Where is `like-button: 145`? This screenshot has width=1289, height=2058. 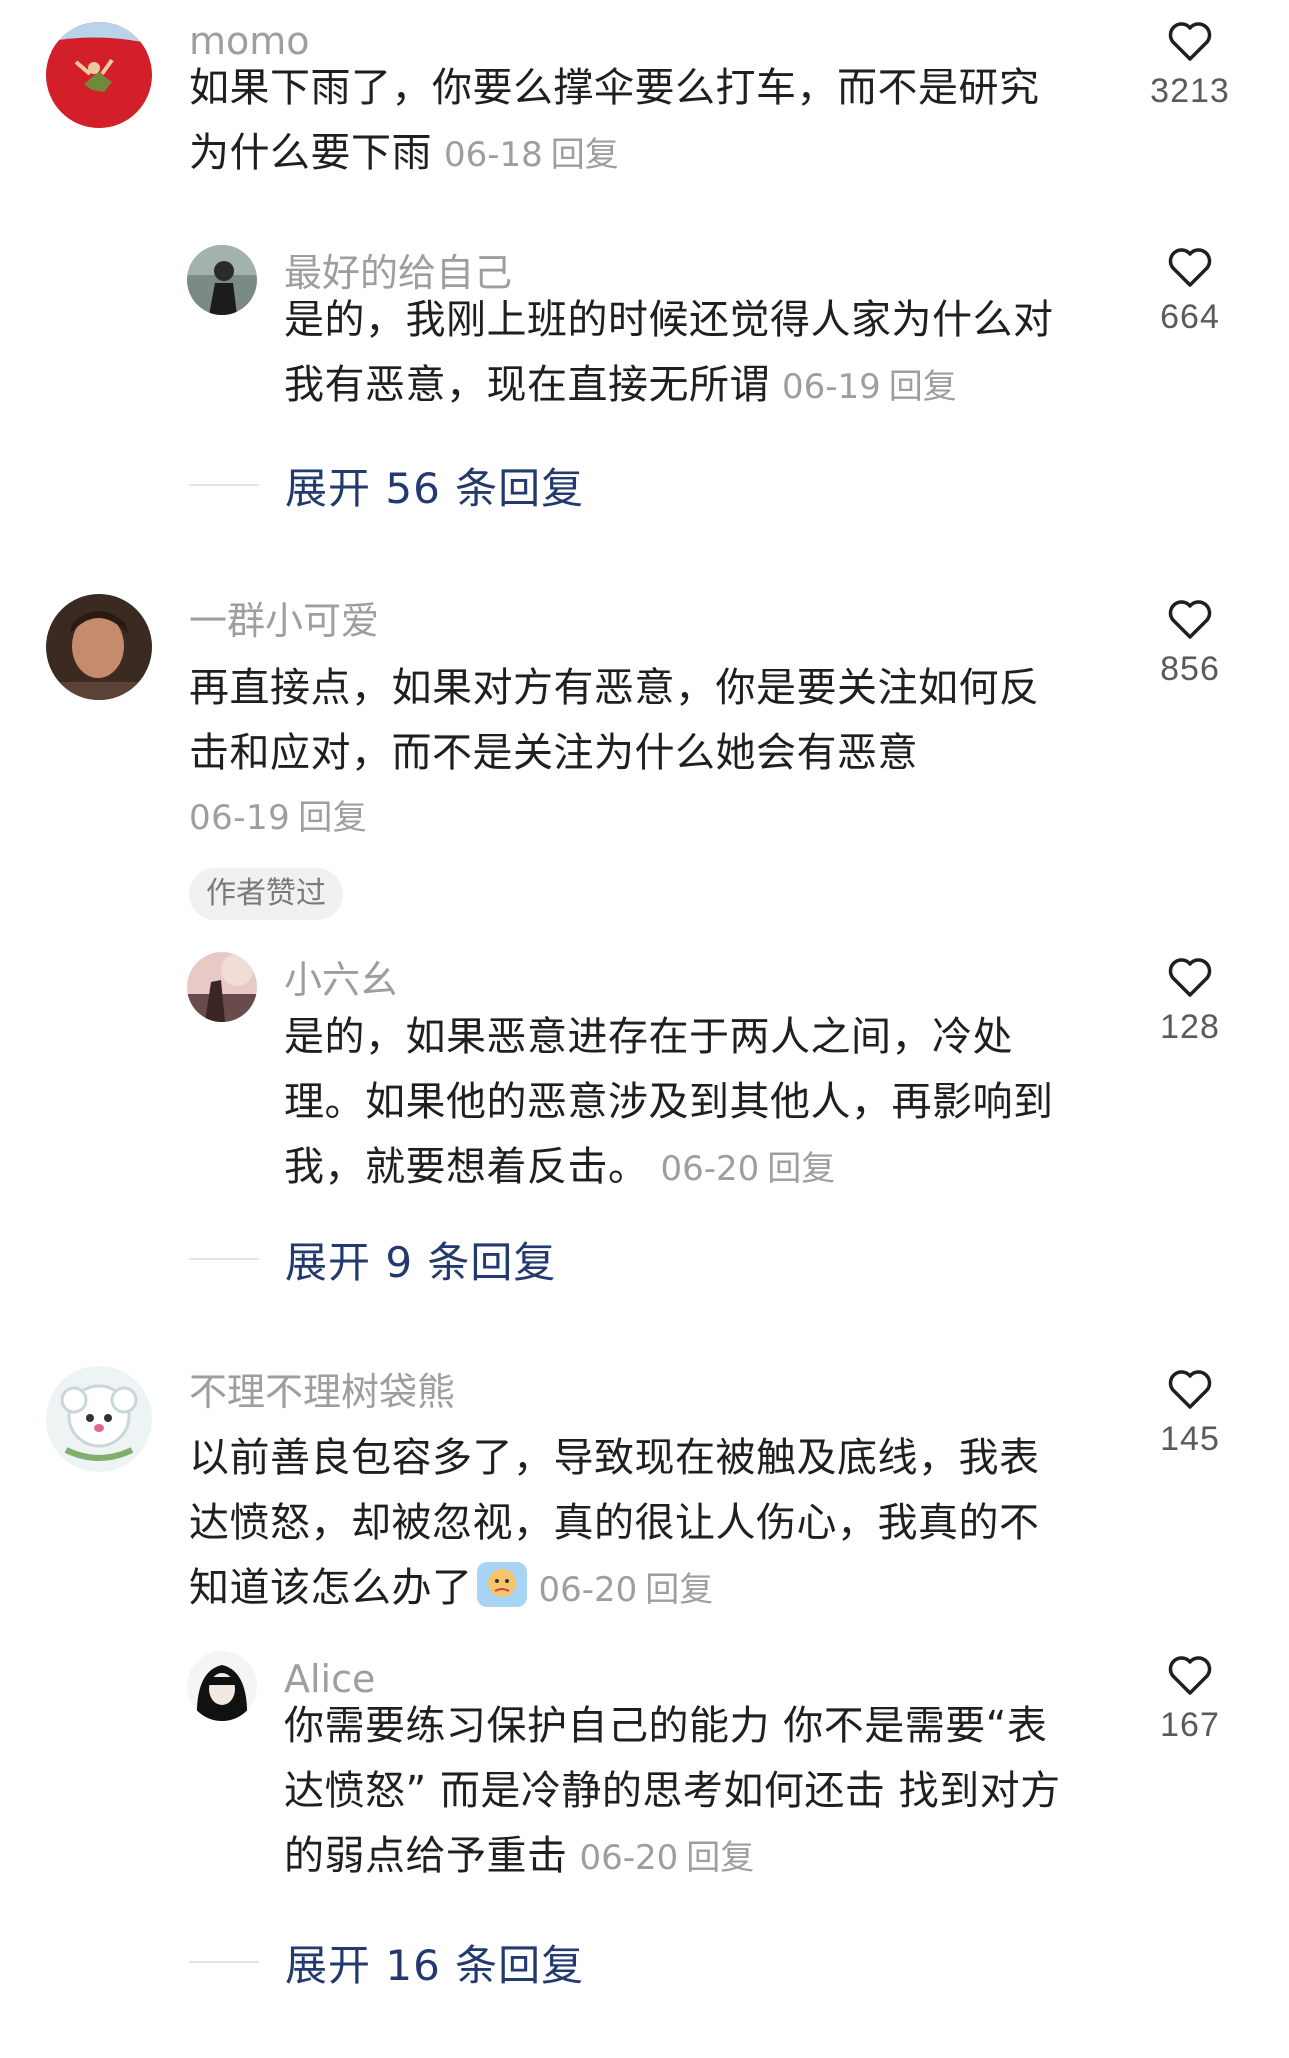
like-button: 145 is located at coordinates (1190, 1414).